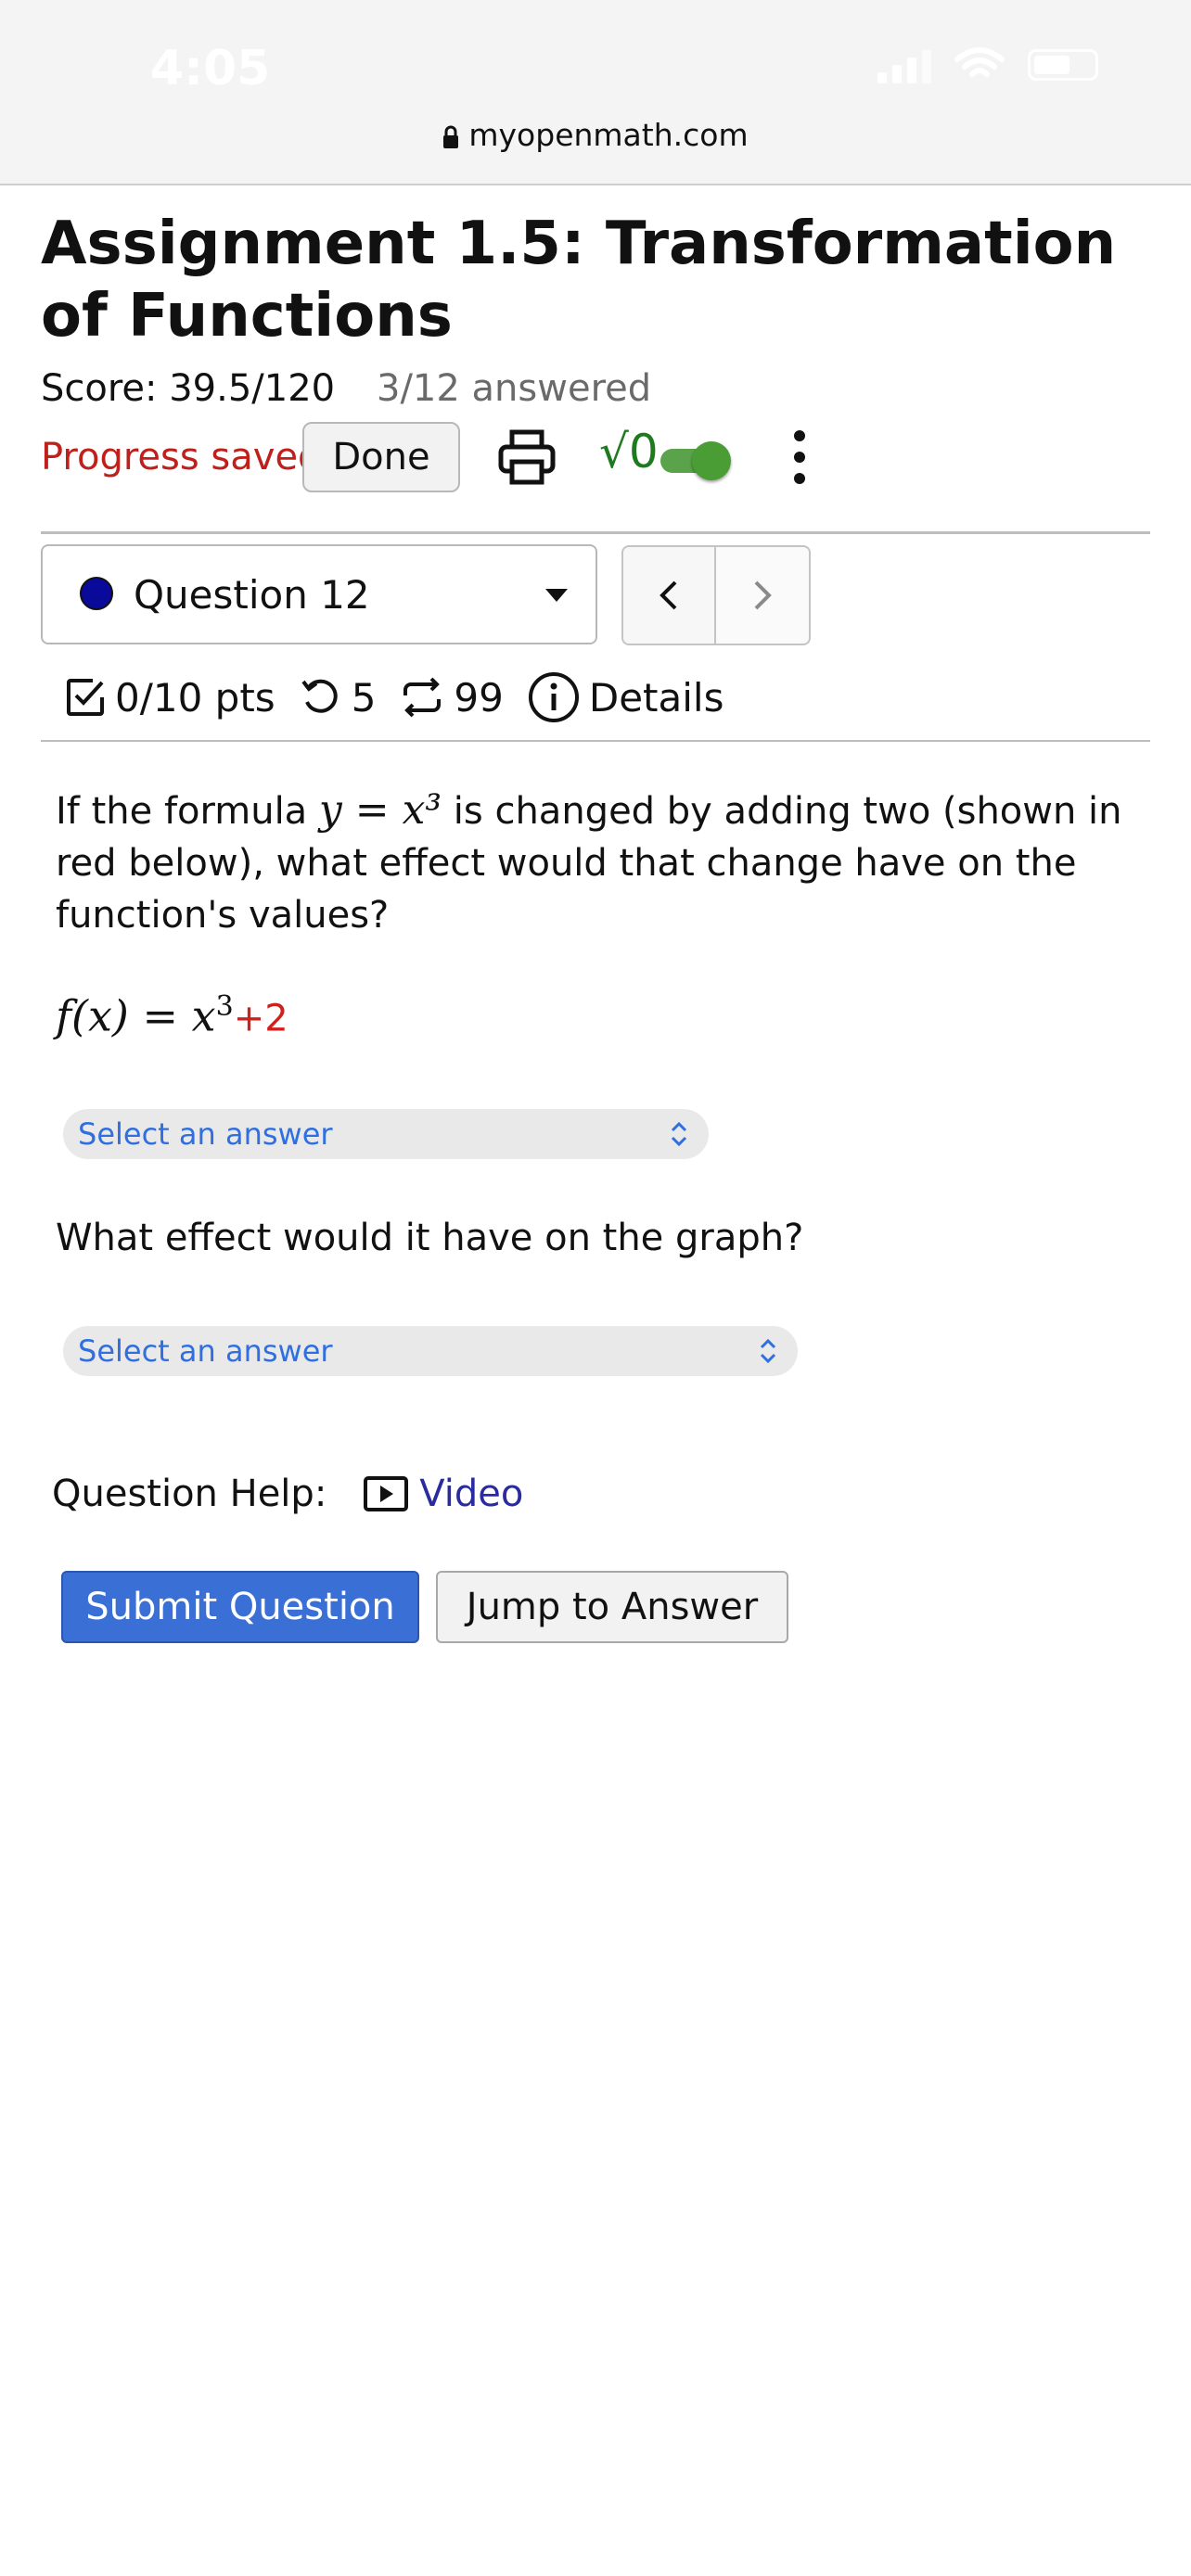 The image size is (1191, 2576). I want to click on formula-added-term: +2, so click(260, 1018).